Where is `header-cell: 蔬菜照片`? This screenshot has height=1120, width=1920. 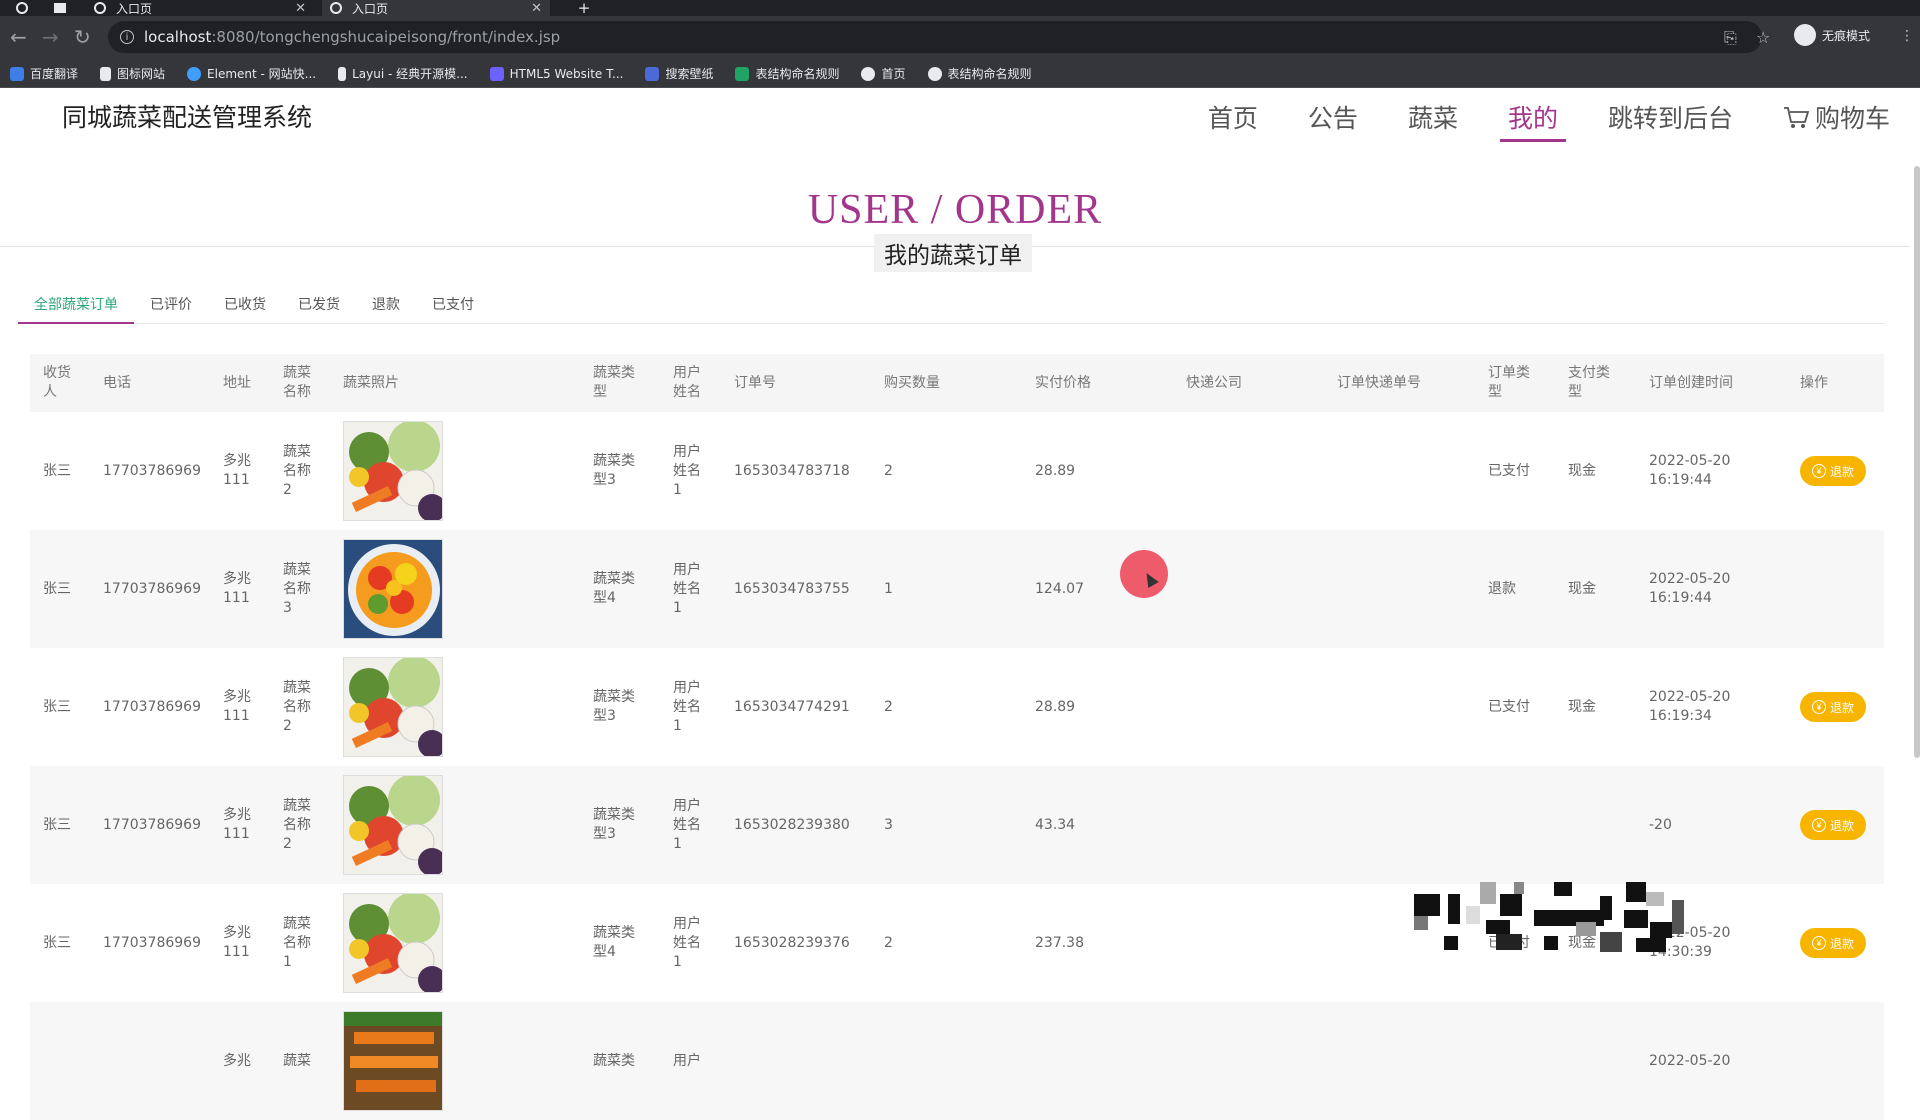
header-cell: 蔬菜照片 is located at coordinates (371, 382).